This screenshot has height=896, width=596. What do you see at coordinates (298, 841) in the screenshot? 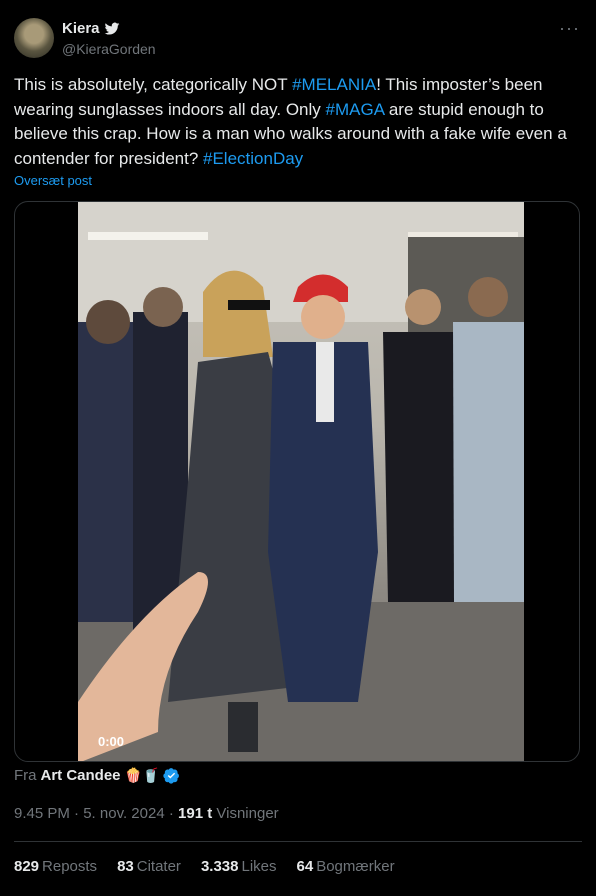
I see `divider-top` at bounding box center [298, 841].